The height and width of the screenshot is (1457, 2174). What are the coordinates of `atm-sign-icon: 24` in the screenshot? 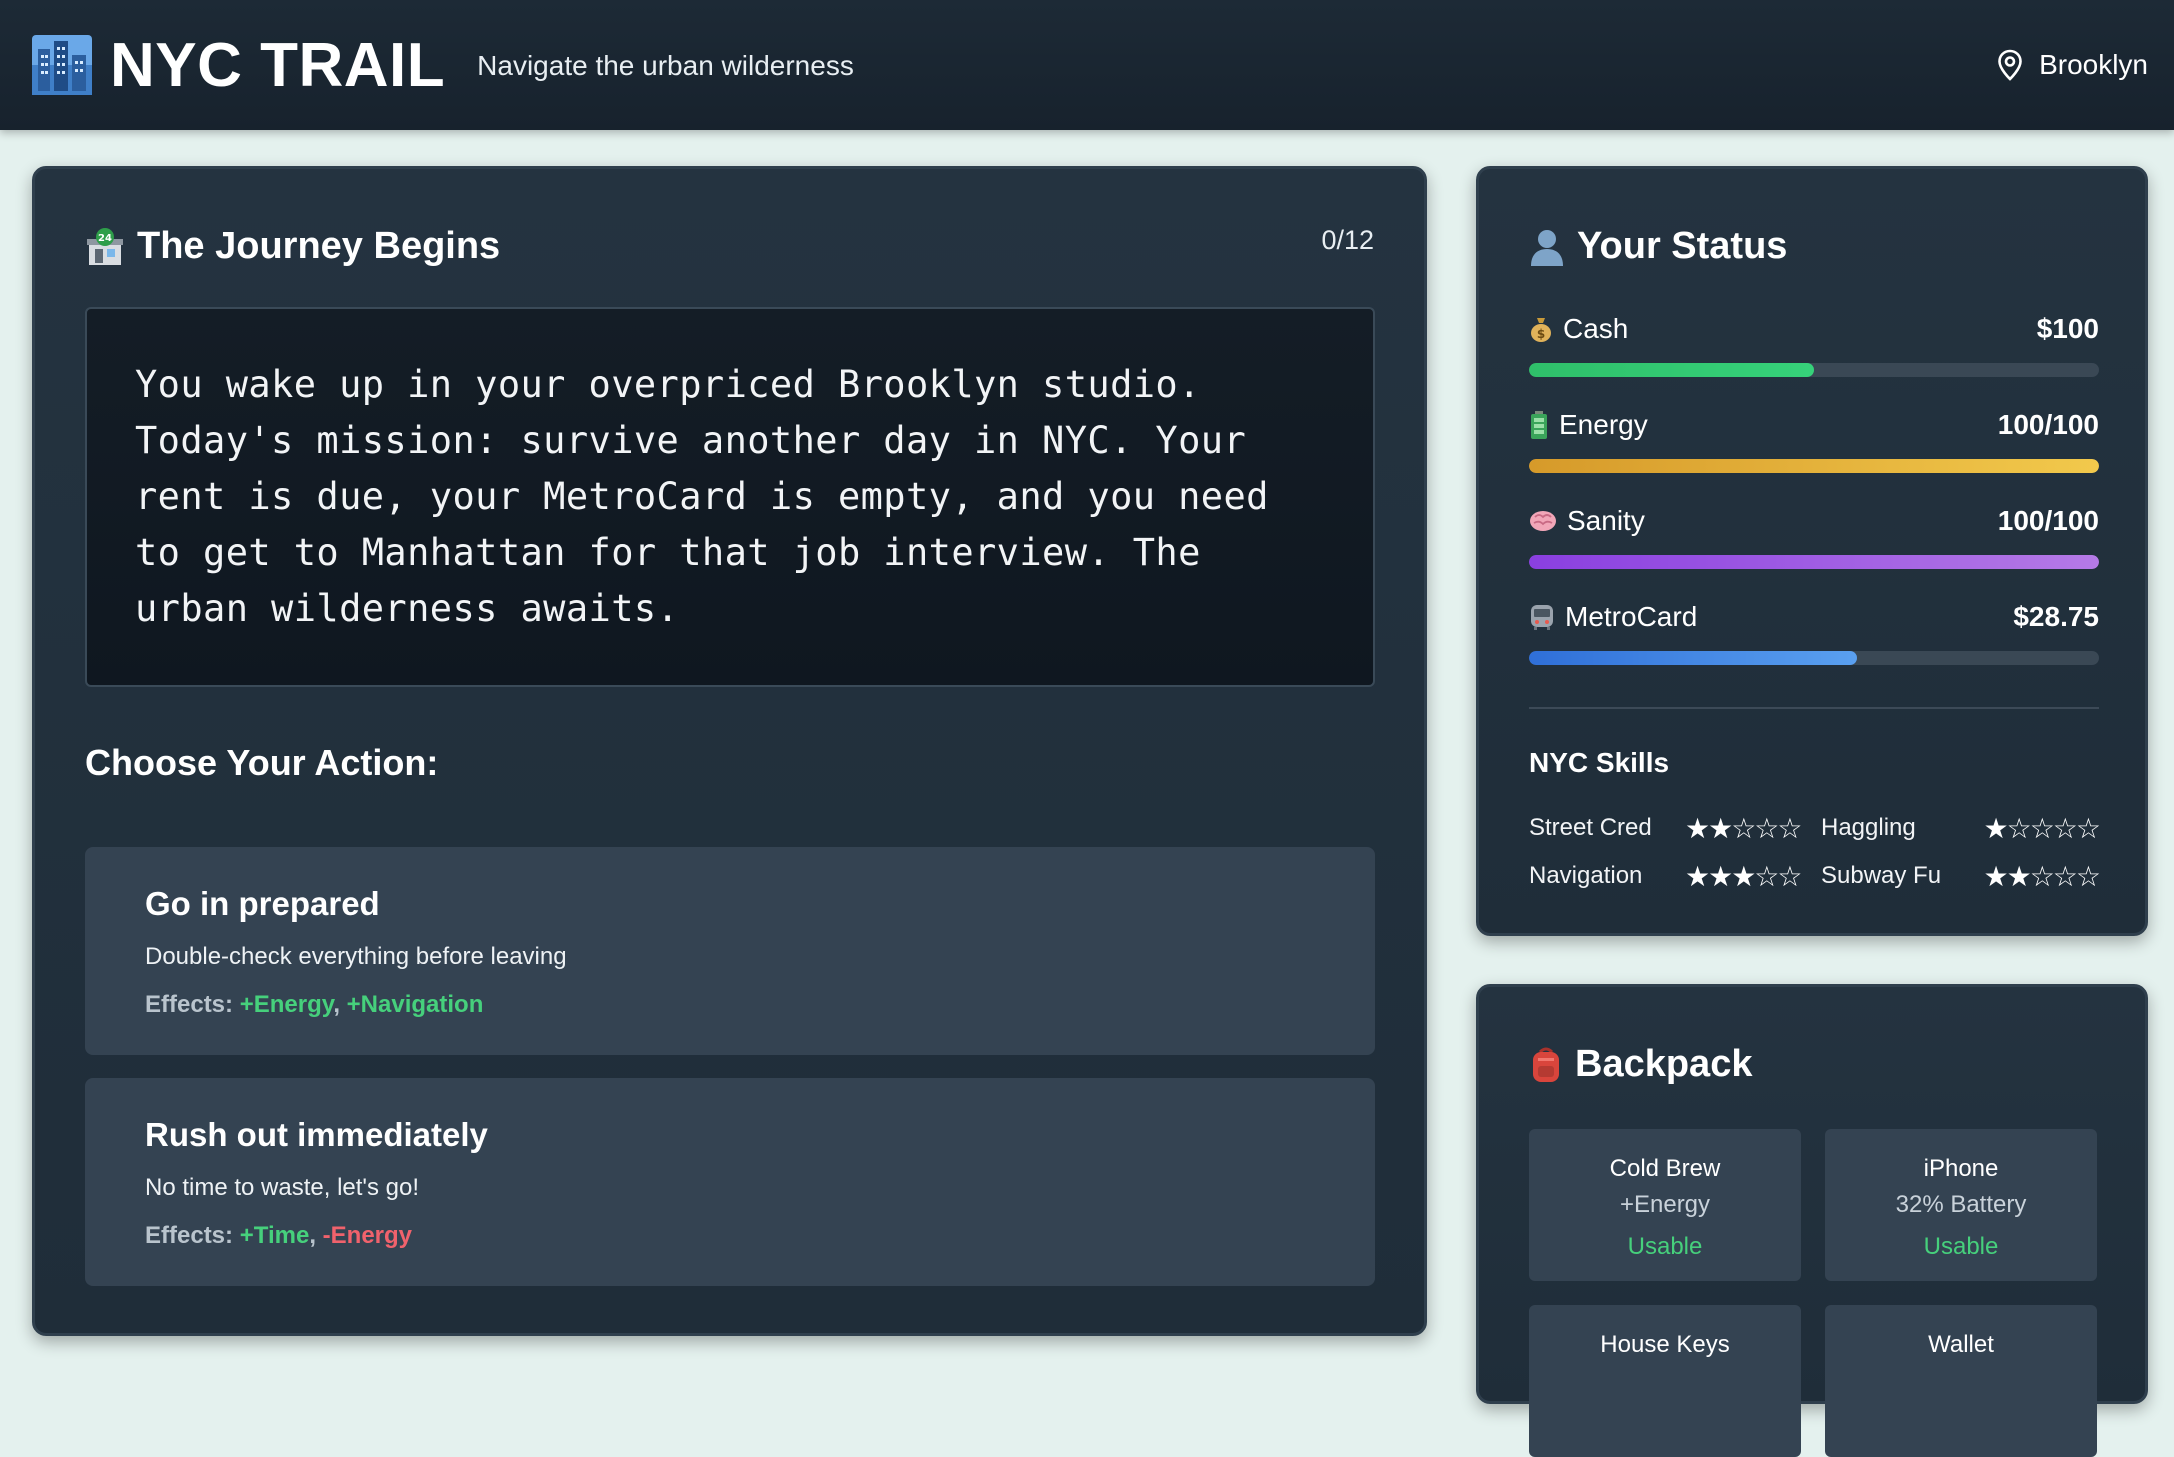 It's located at (105, 247).